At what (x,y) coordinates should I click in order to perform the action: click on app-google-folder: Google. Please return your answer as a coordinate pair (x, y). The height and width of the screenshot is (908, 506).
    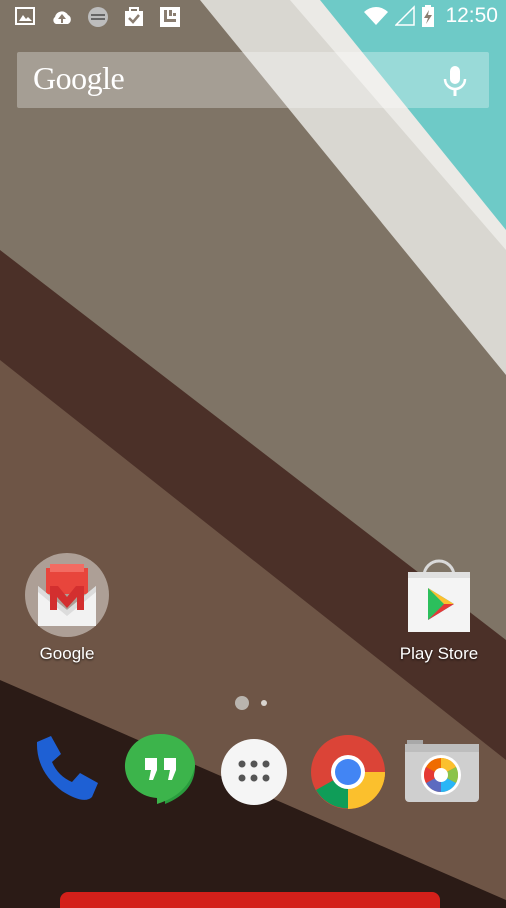
    Looking at the image, I should click on (67, 608).